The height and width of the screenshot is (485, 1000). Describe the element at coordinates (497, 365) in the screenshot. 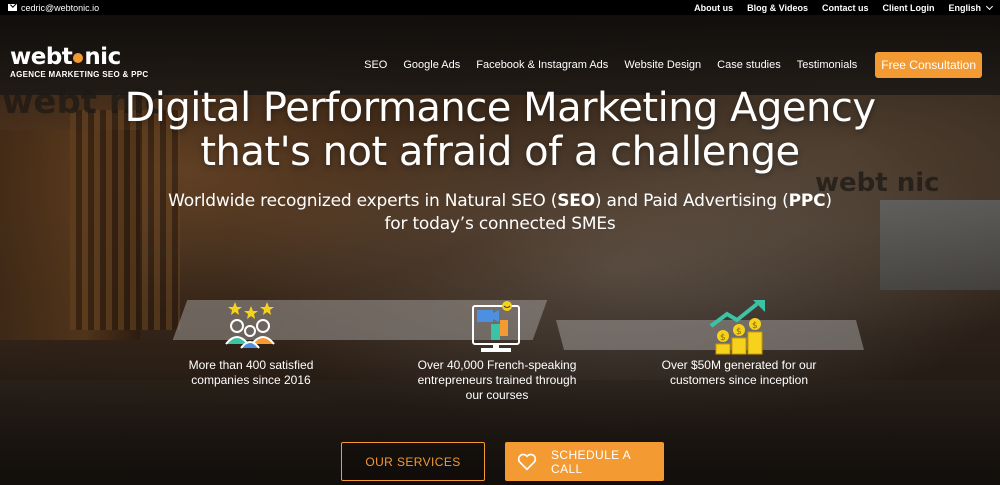

I see `stat-trainees-line1: Over 40,000 French-speaking` at that location.